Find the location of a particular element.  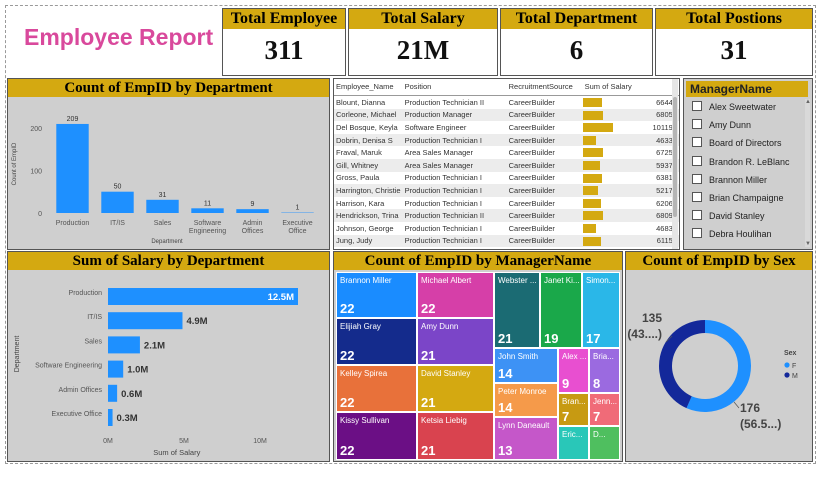

data-label: 50 is located at coordinates (118, 187).